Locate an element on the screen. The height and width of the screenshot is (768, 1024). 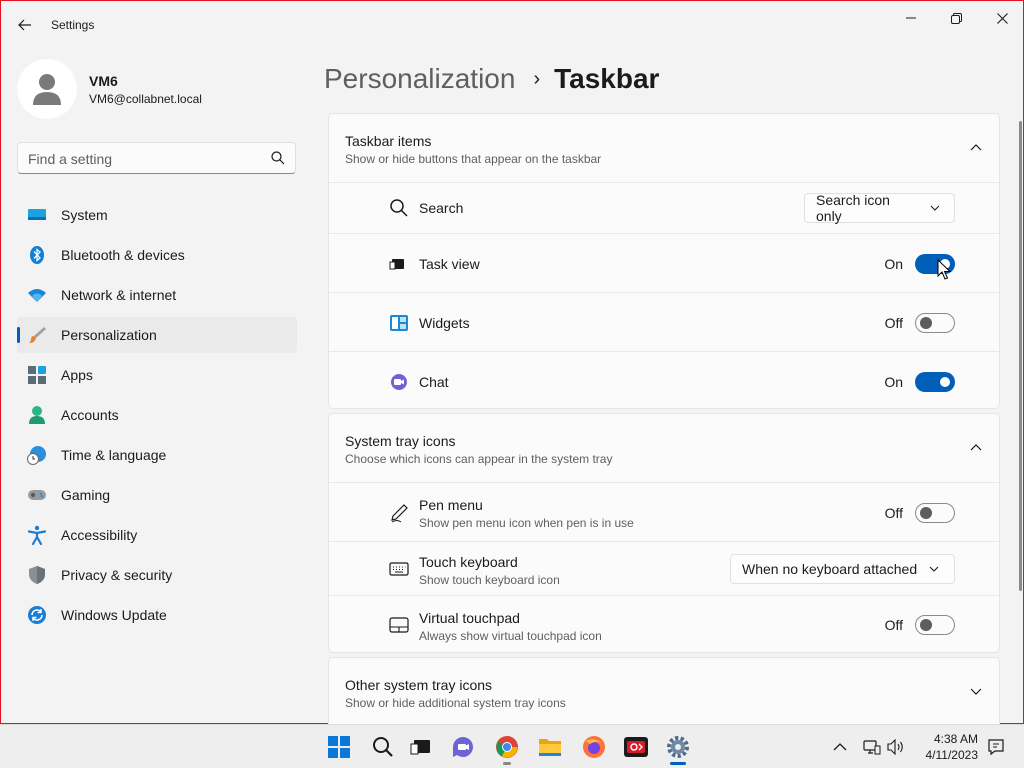
back-arrow-icon is located at coordinates (24, 25).